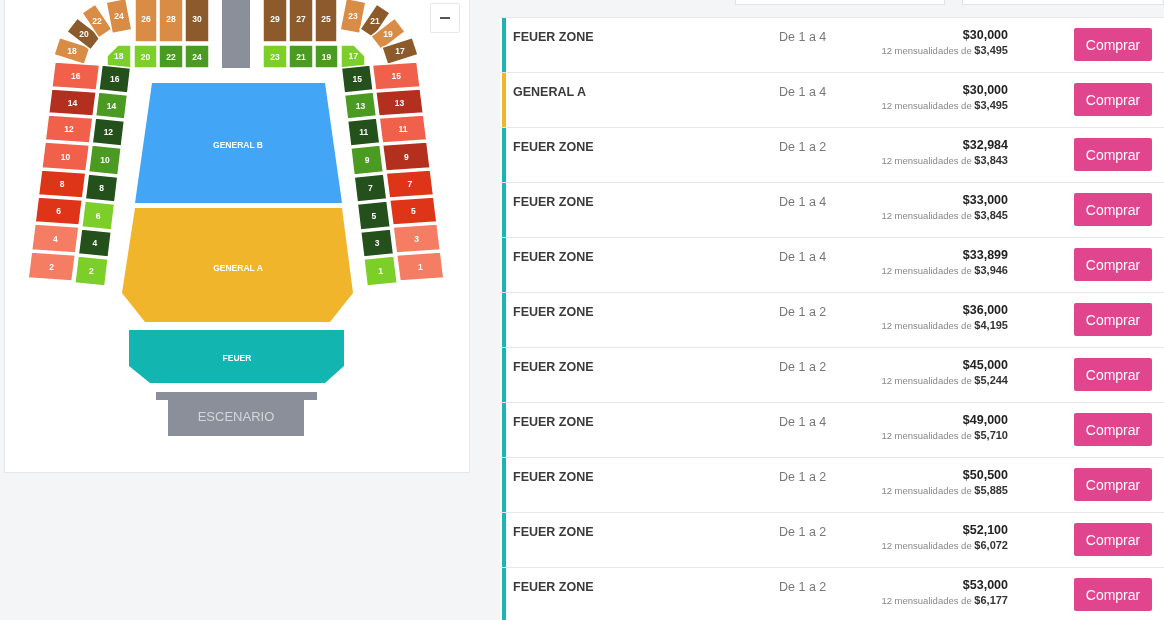  I want to click on installment-plan: 12 mensualidades de $3,946, so click(944, 270).